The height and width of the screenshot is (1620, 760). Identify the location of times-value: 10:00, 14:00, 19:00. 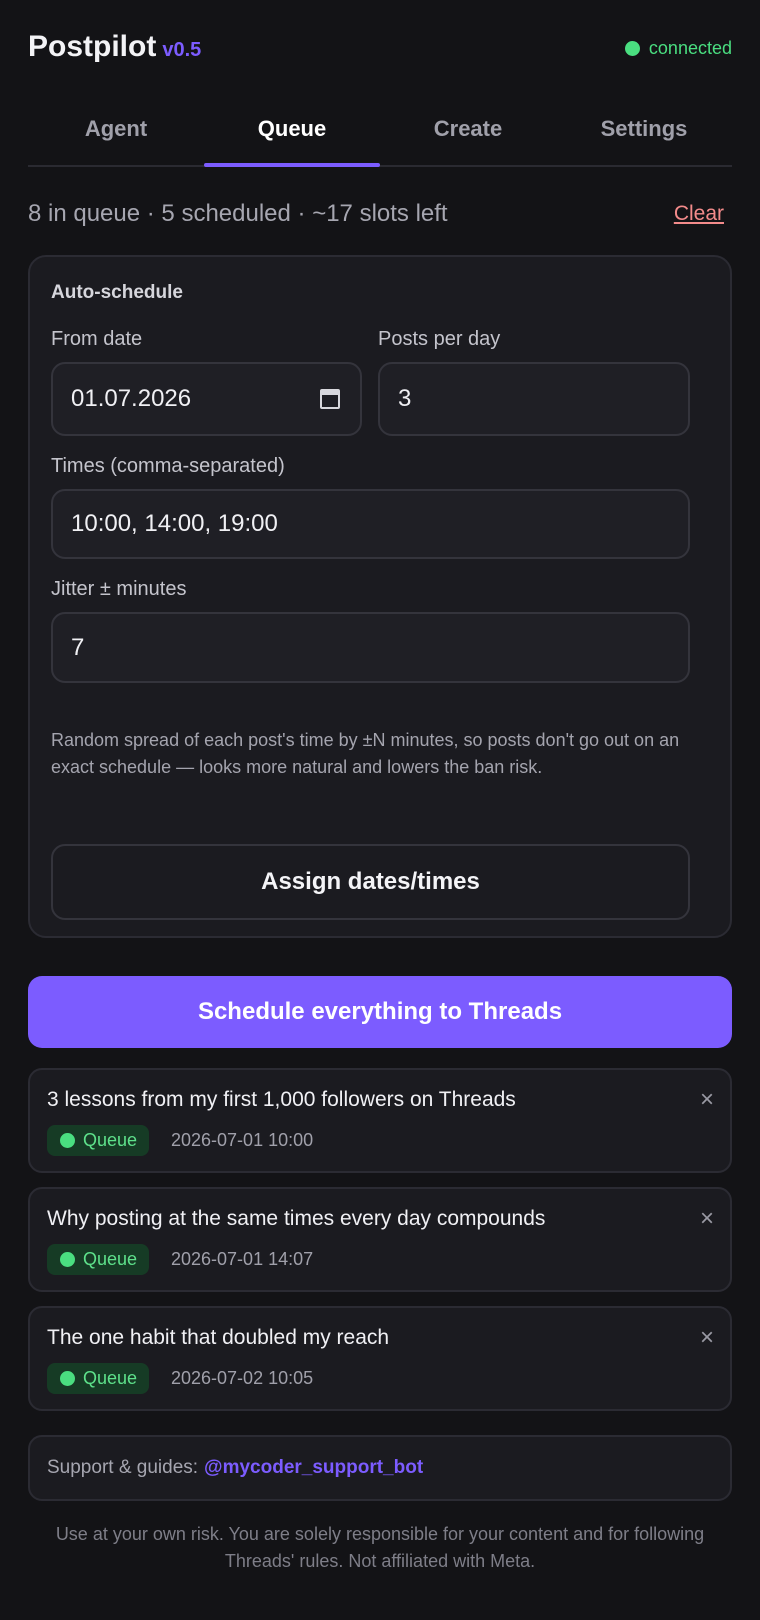
(174, 523).